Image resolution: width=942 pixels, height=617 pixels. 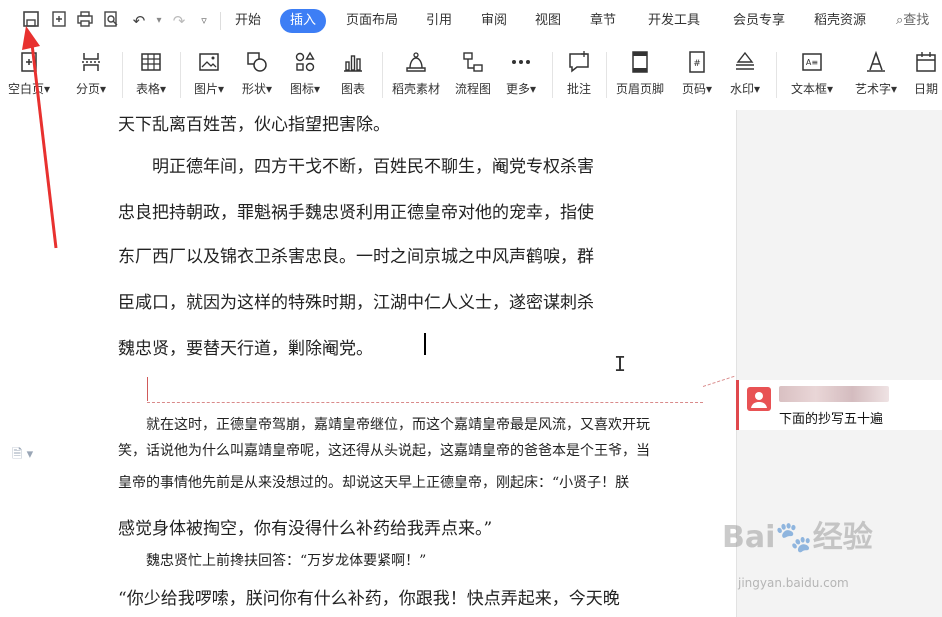 I want to click on document-outline-icon: 🗎 ▾, so click(x=22, y=456).